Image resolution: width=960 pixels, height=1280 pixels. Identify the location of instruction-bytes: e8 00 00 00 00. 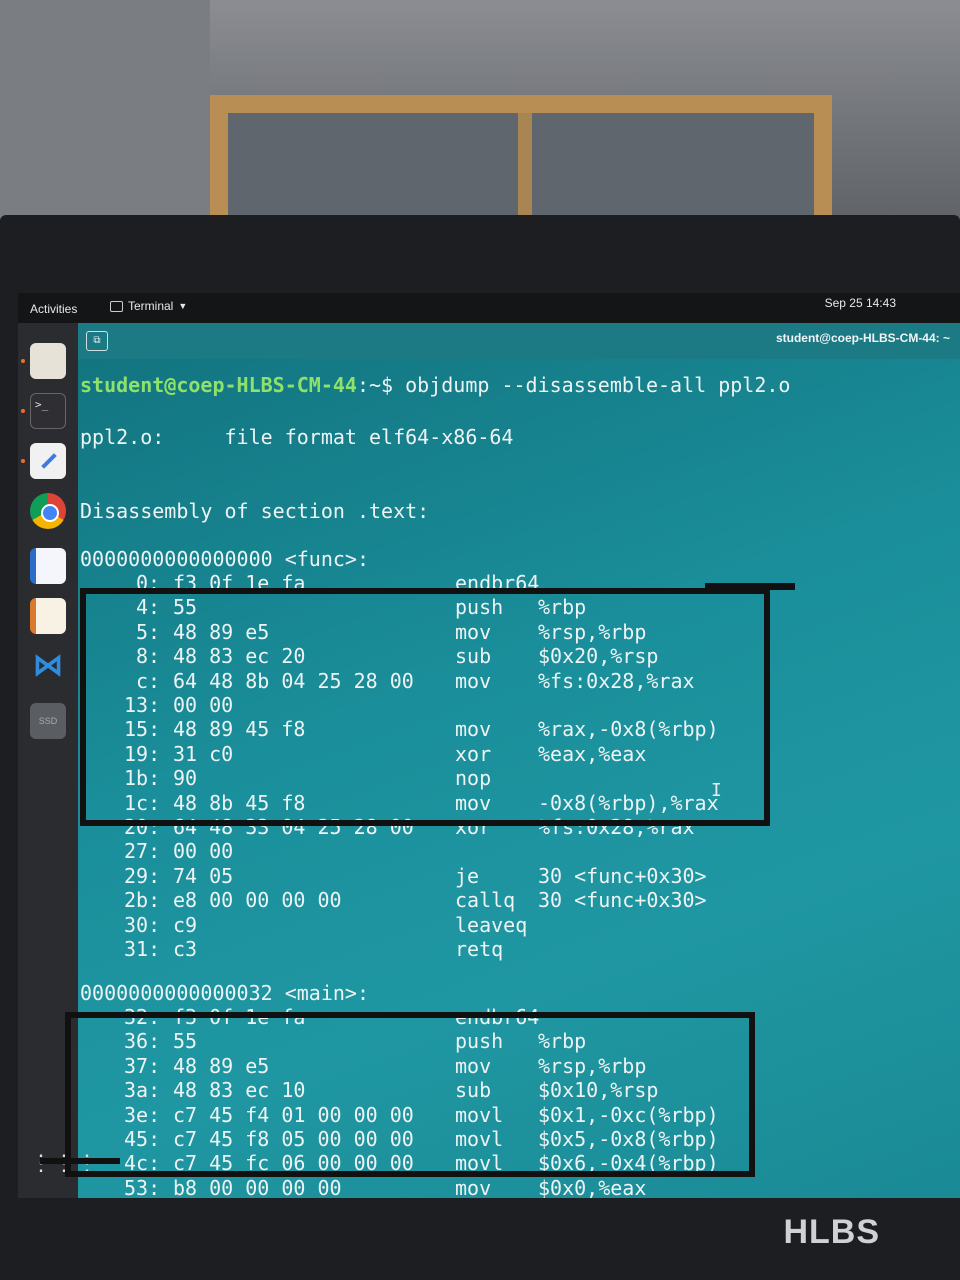
(257, 900).